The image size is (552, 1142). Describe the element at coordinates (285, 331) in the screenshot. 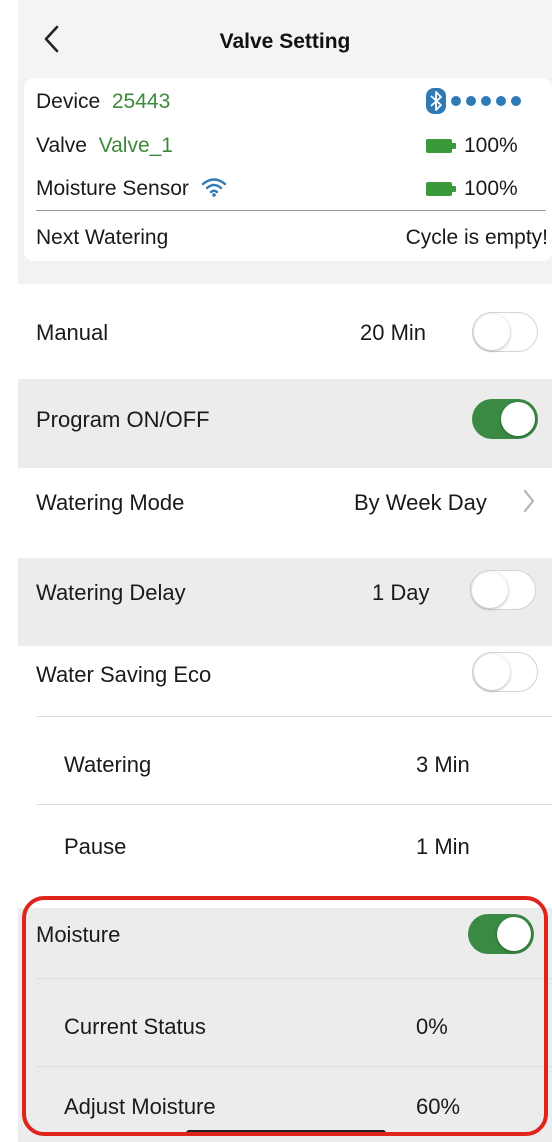

I see `manual-row: Manual 20 Min` at that location.